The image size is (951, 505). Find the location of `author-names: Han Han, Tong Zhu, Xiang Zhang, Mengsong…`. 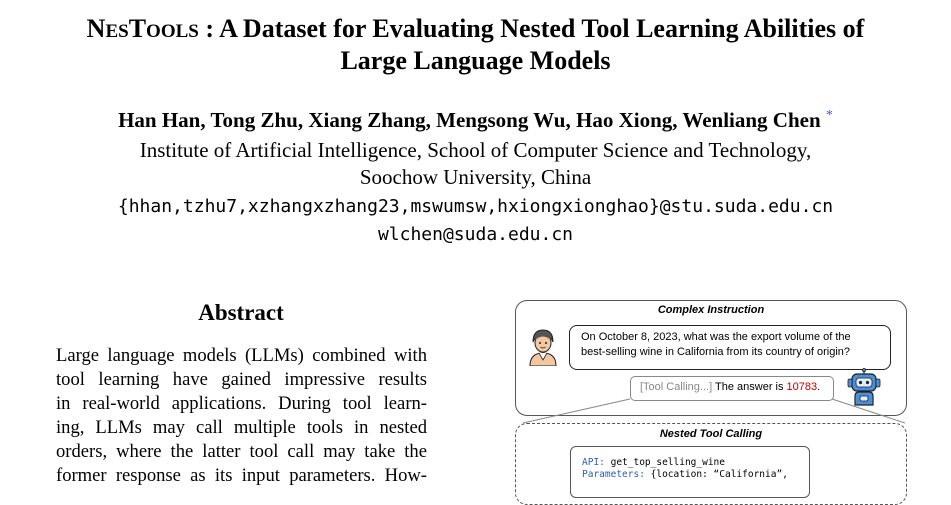

author-names: Han Han, Tong Zhu, Xiang Zhang, Mengsong… is located at coordinates (469, 120).